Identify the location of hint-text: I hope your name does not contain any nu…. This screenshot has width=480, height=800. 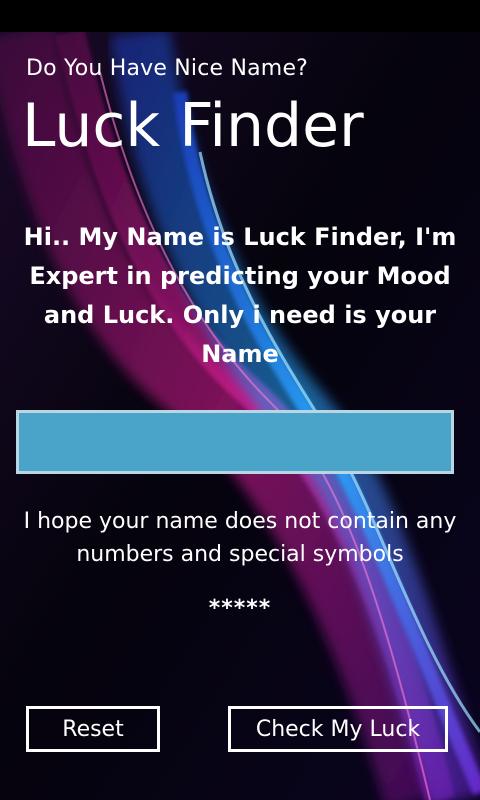
(240, 538).